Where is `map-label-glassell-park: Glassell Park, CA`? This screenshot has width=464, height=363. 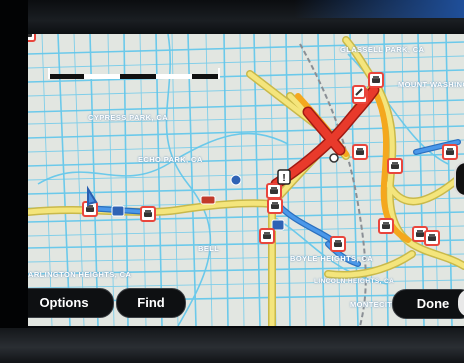 map-label-glassell-park: Glassell Park, CA is located at coordinates (382, 49).